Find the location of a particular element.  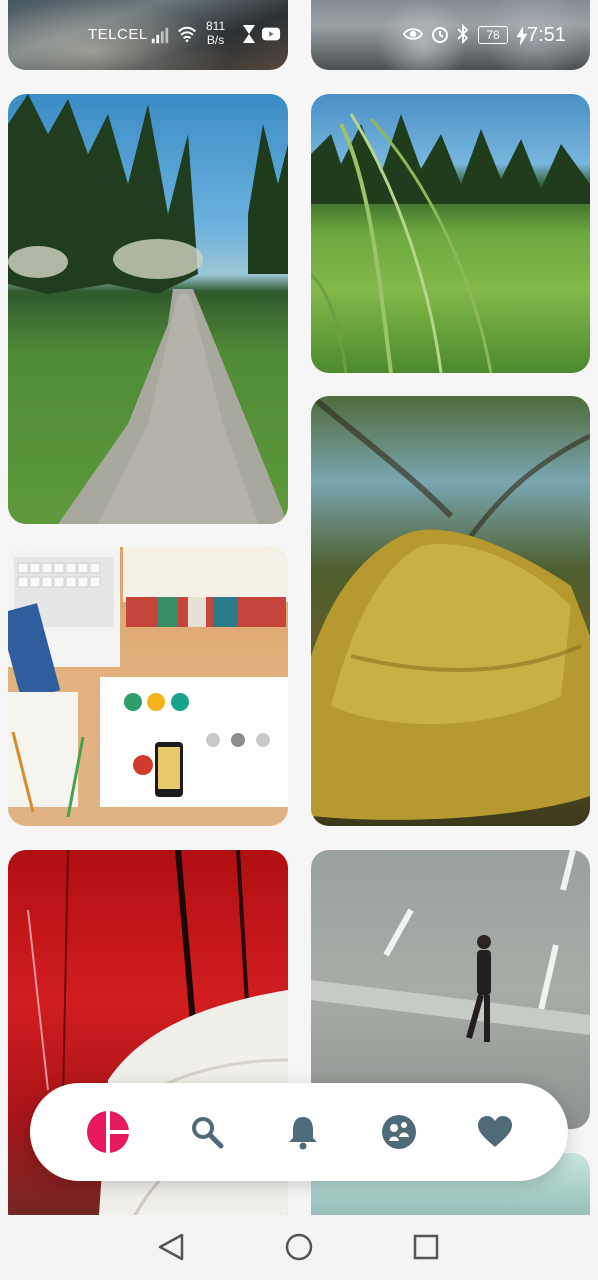

search-tab is located at coordinates (207, 1132).